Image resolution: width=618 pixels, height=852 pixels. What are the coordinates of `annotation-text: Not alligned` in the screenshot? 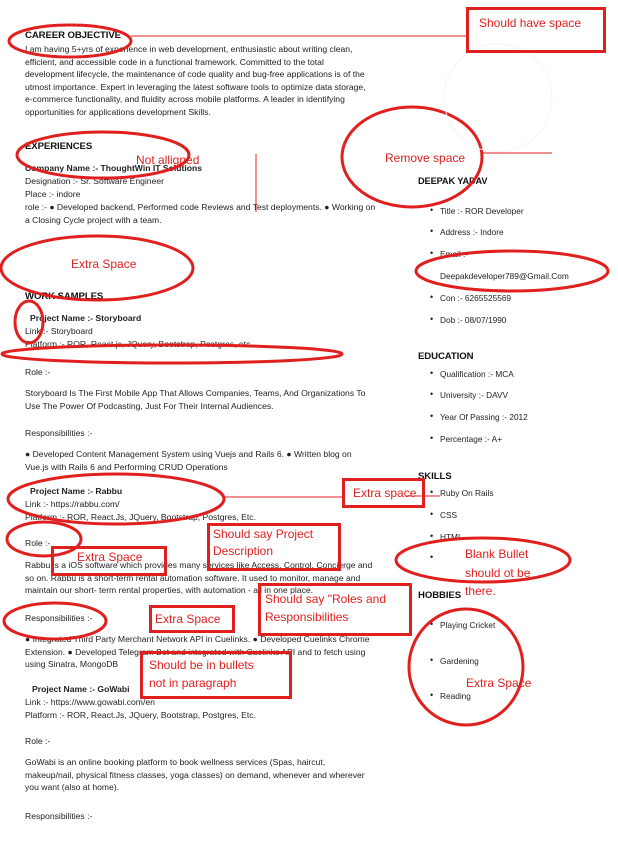 It's located at (168, 160).